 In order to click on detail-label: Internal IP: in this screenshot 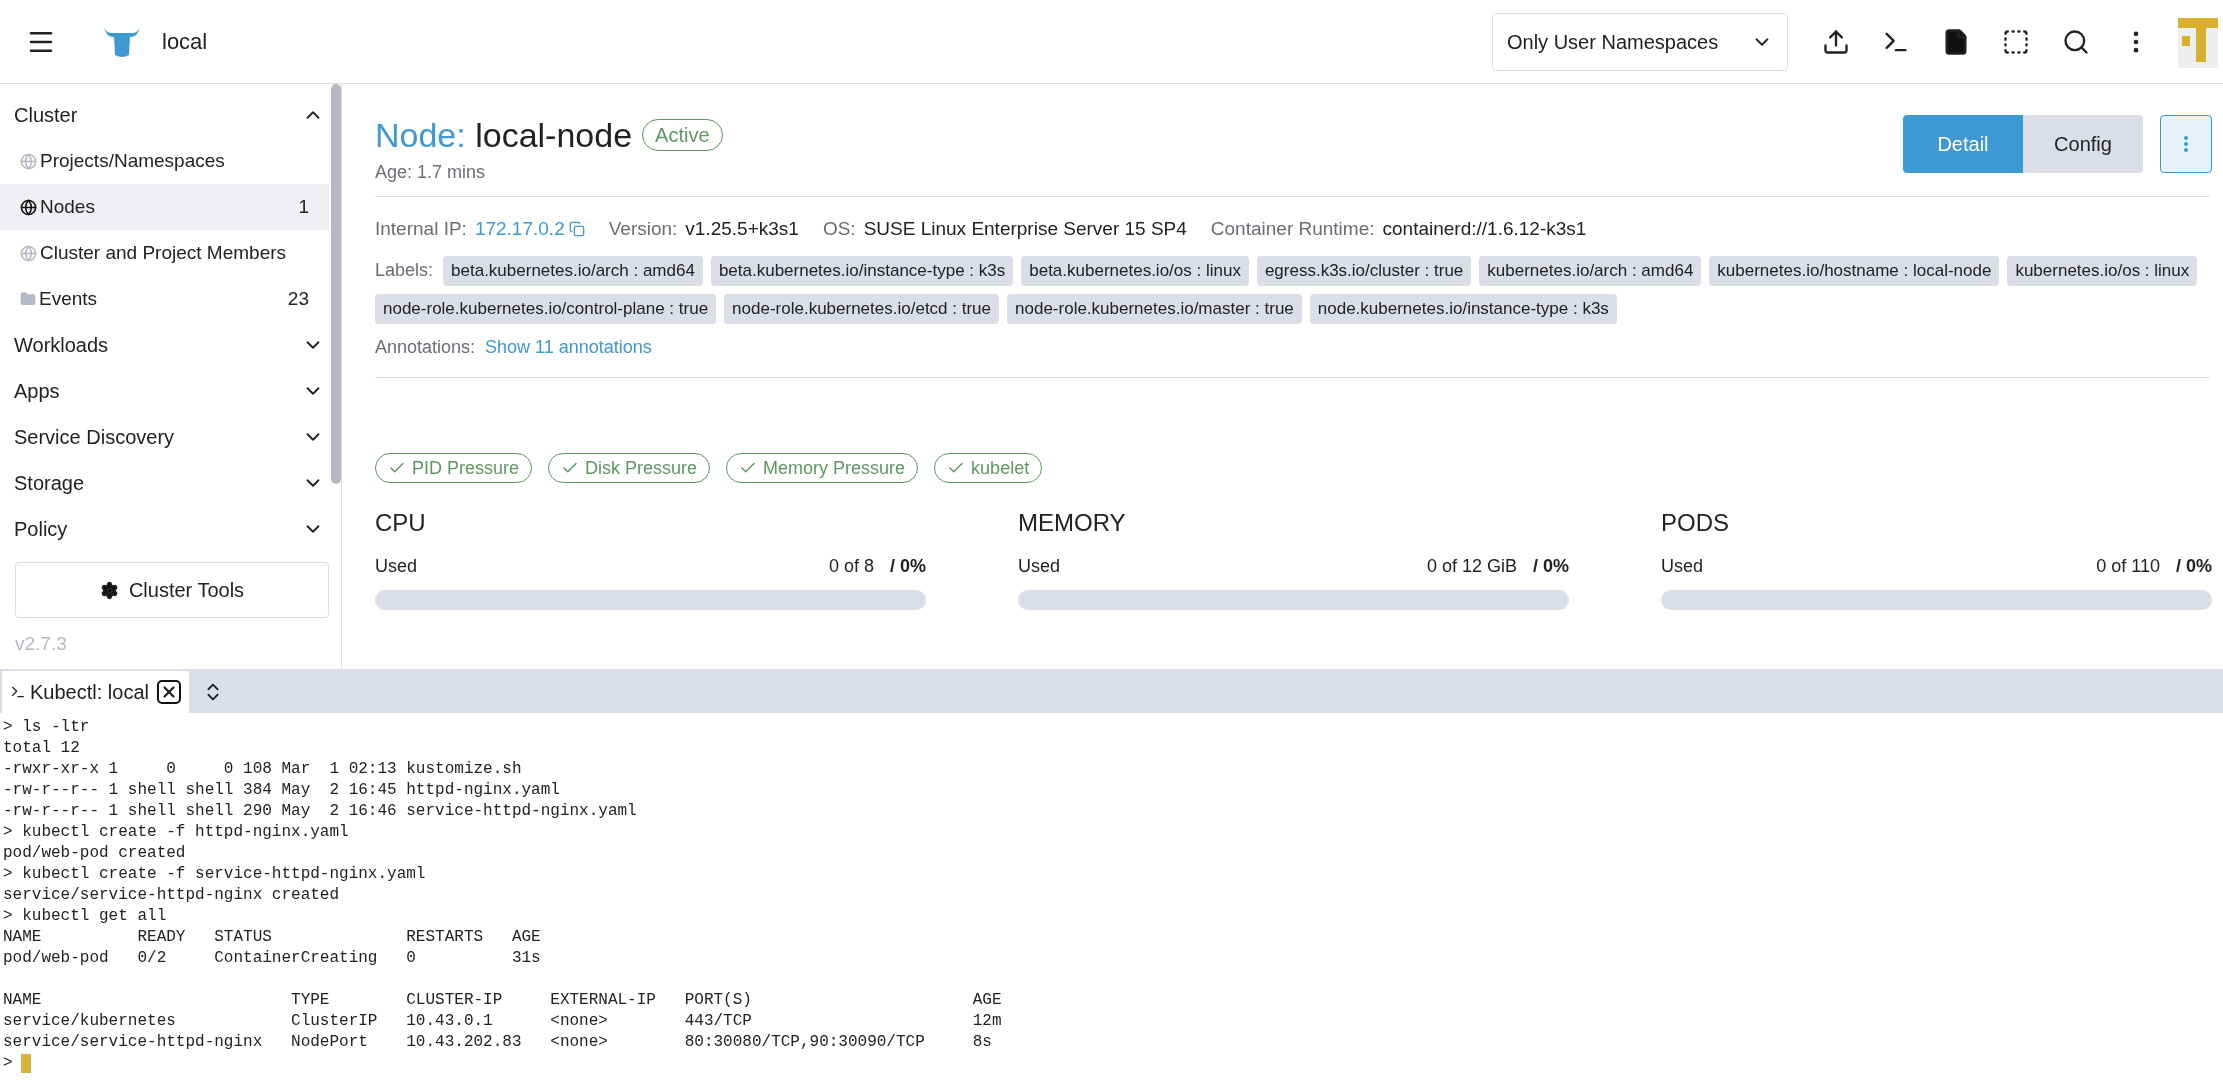, I will do `click(421, 229)`.